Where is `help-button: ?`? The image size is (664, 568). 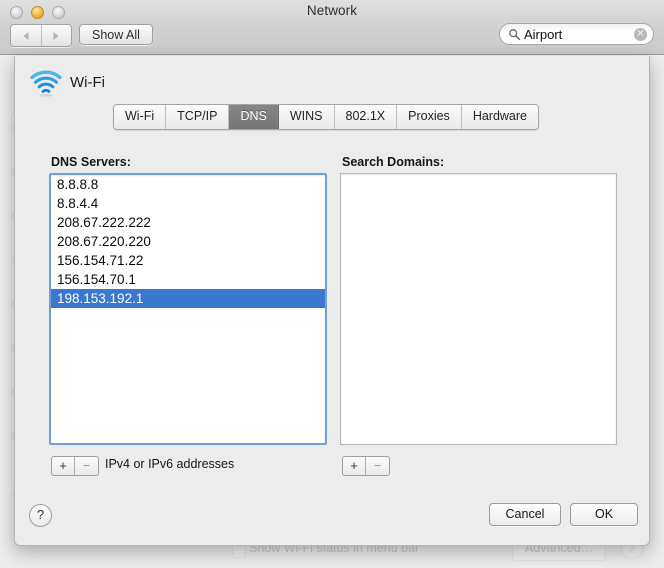
help-button: ? is located at coordinates (40, 515).